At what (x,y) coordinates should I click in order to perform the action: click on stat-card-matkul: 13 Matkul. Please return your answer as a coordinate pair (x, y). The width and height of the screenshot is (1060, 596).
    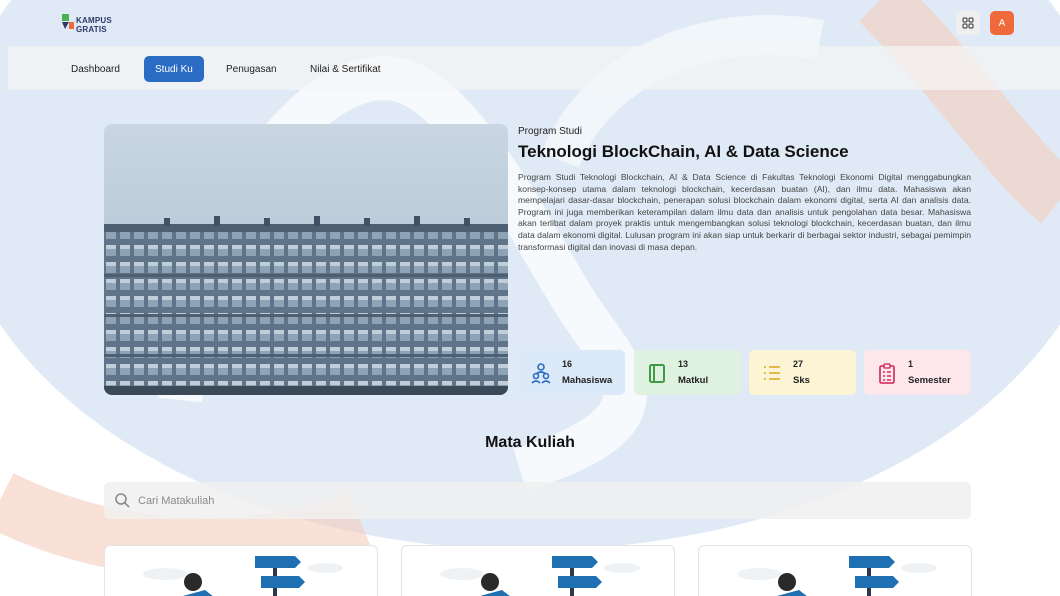
    Looking at the image, I should click on (687, 372).